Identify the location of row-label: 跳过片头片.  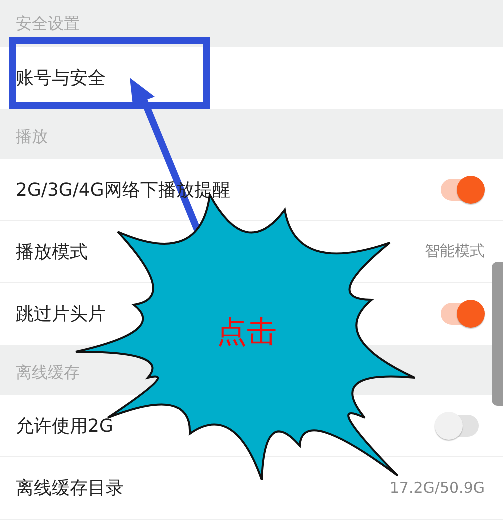
(61, 314).